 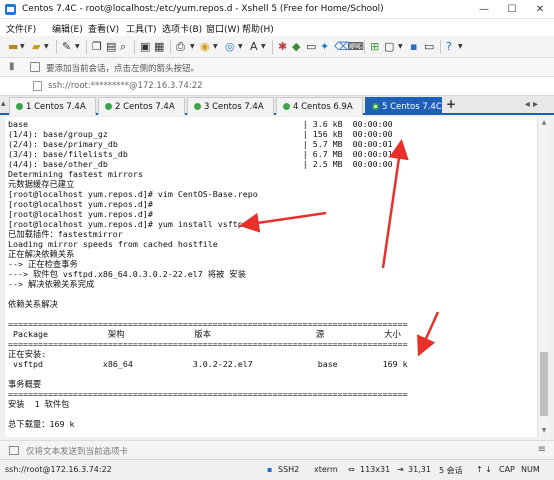 I want to click on paste-icon: ▤, so click(x=111, y=47).